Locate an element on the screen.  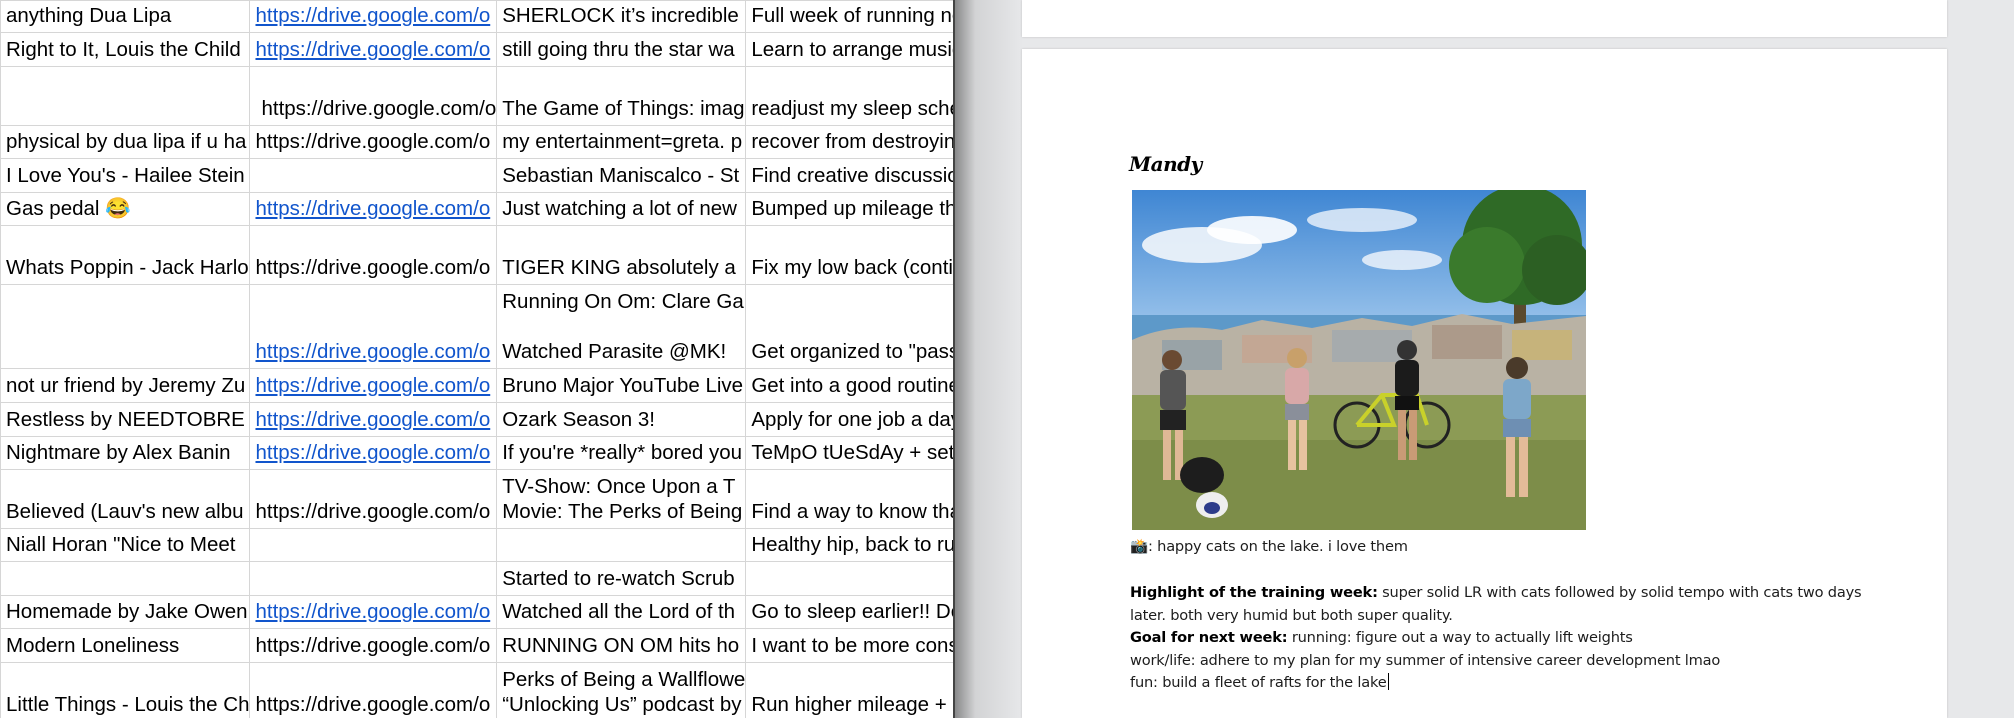
sheet-cell: Go to sleep earlier!! Don't is located at coordinates (850, 612).